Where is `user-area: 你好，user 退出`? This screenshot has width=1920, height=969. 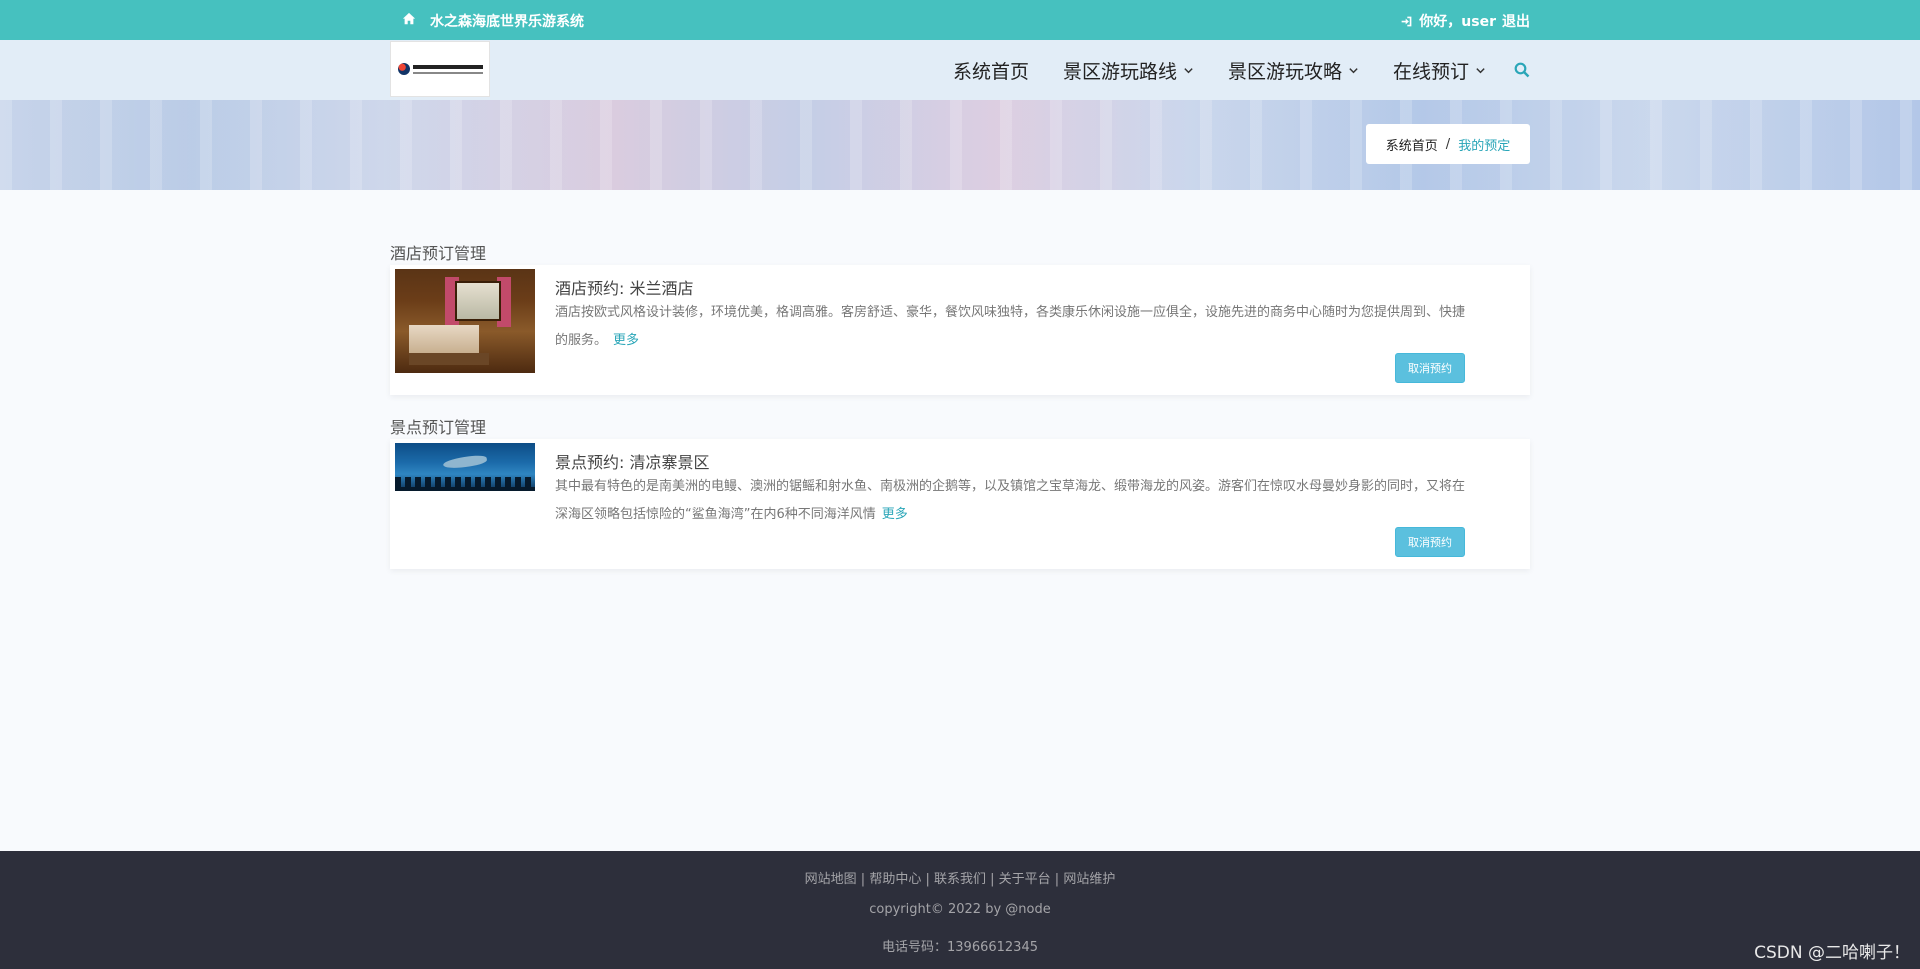
user-area: 你好，user 退出 is located at coordinates (1465, 21).